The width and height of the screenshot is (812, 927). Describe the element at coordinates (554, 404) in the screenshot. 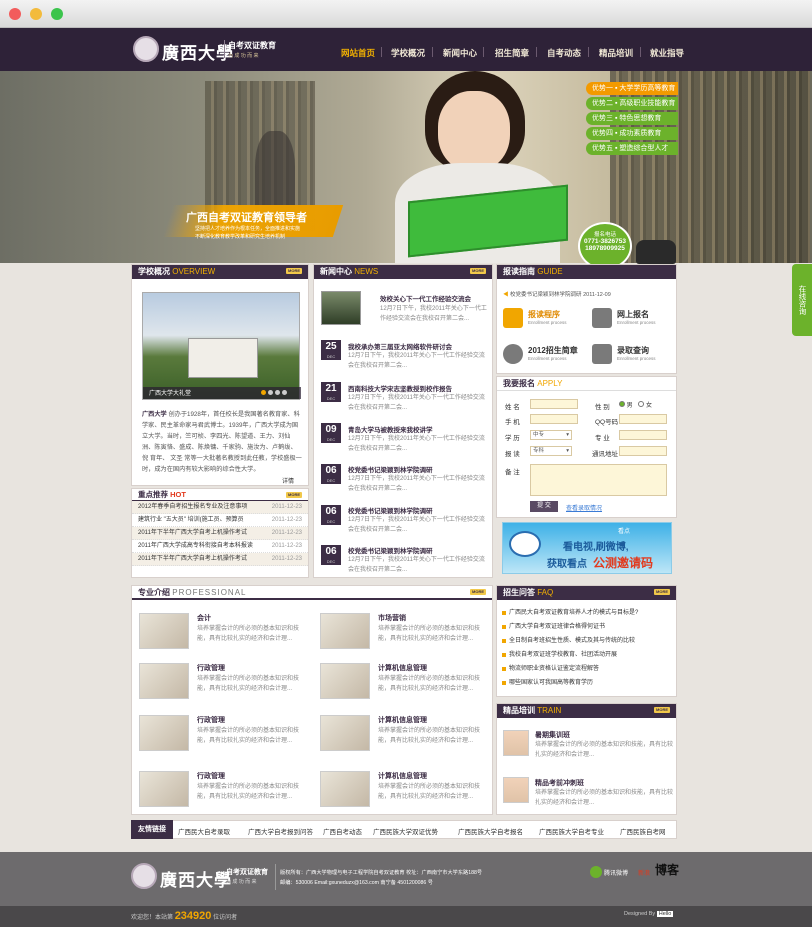

I see `name-field` at that location.